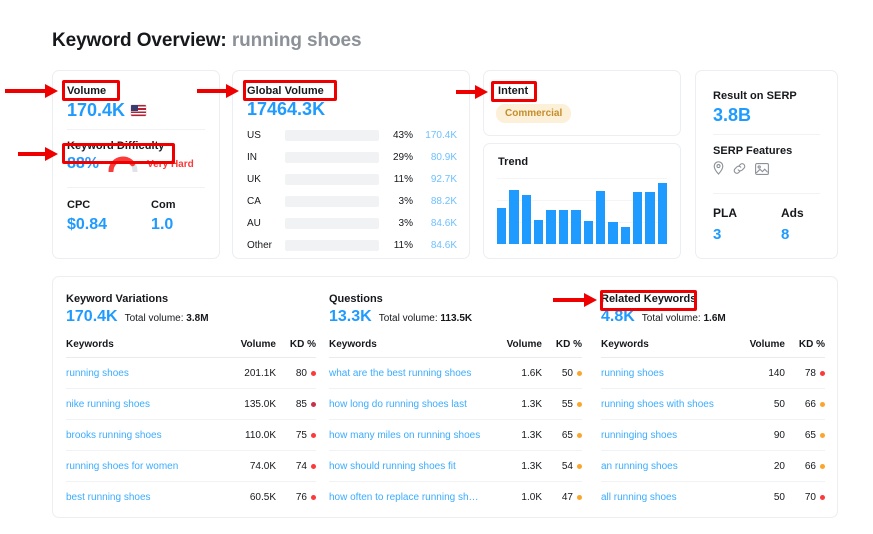  What do you see at coordinates (162, 224) in the screenshot?
I see `com-value: 1.0` at bounding box center [162, 224].